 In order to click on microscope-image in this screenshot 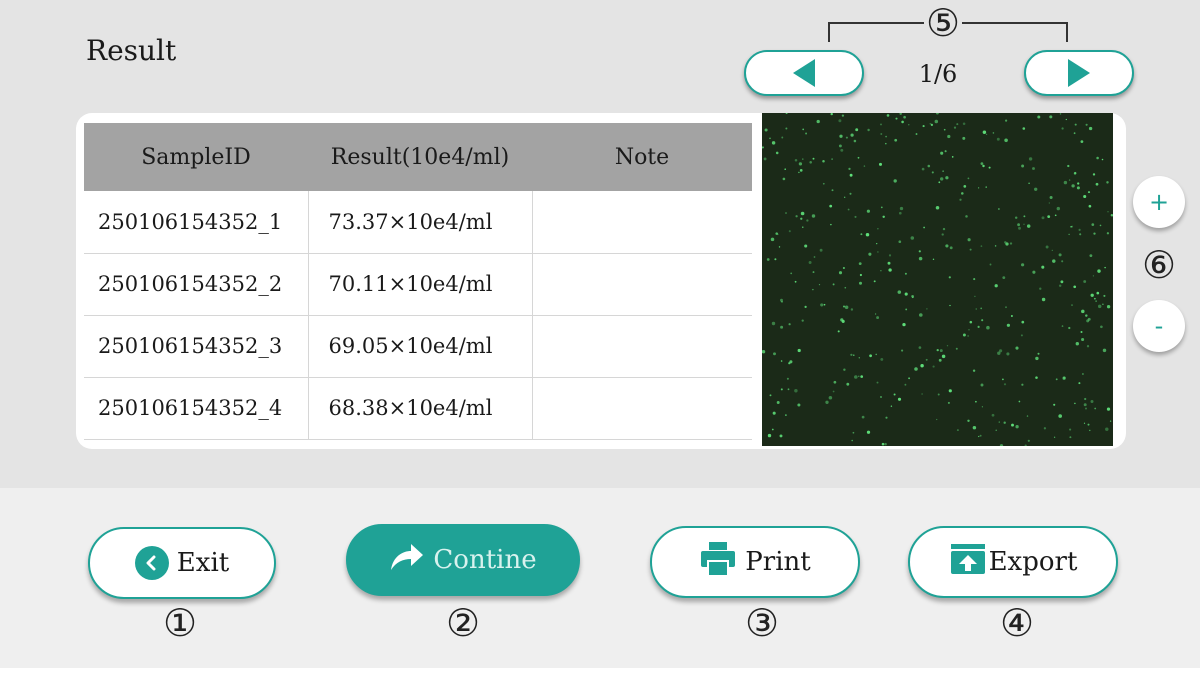, I will do `click(937, 279)`.